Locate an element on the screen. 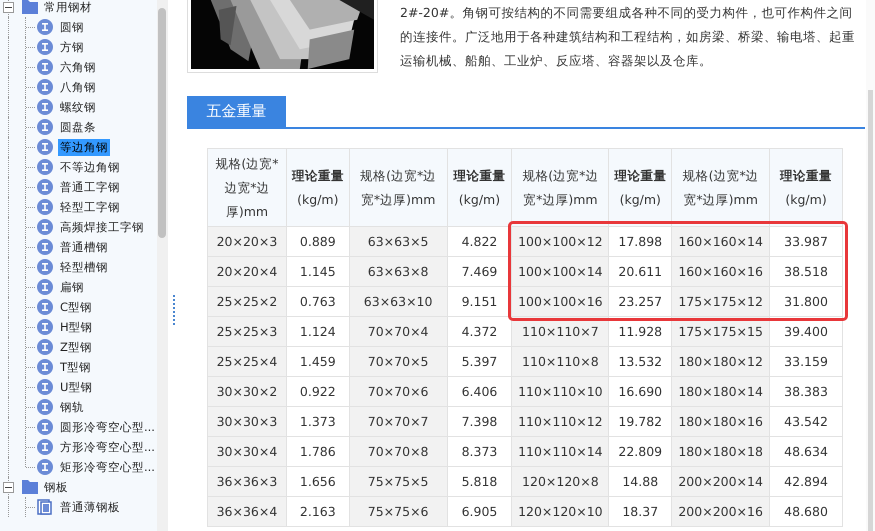  table-cell: 0.763 is located at coordinates (318, 301).